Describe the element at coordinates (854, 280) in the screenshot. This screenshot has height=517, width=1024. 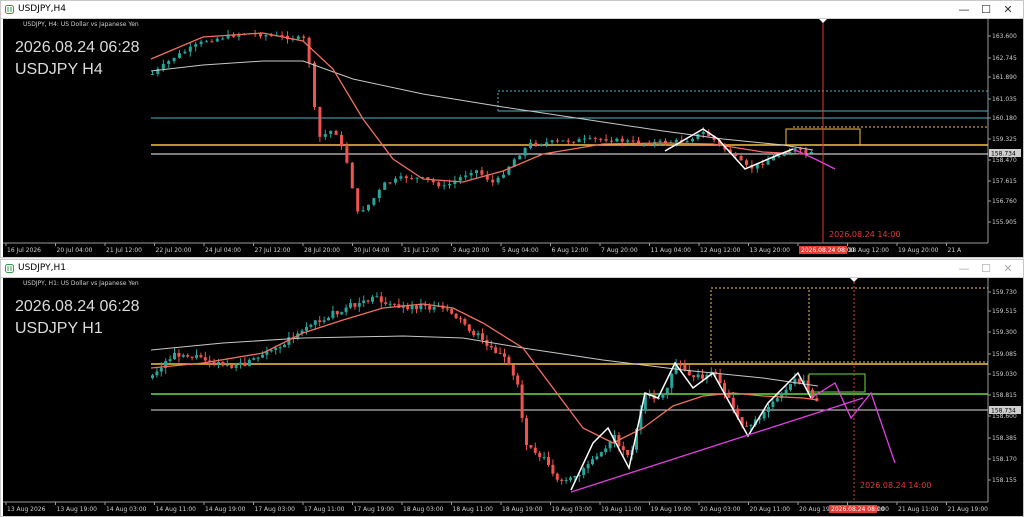
I see `shift-marker-icon` at that location.